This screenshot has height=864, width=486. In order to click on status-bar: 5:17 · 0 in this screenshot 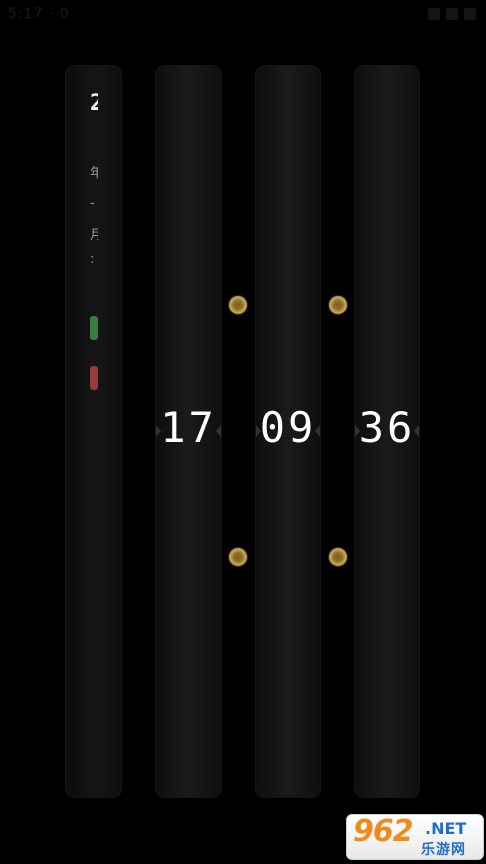, I will do `click(243, 15)`.